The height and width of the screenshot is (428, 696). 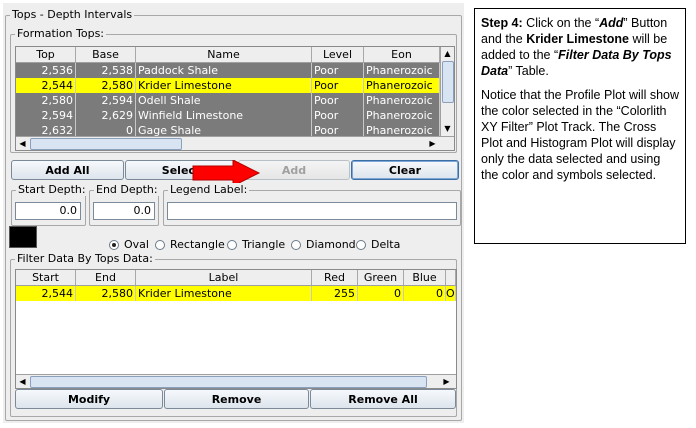 What do you see at coordinates (235, 143) in the screenshot?
I see `formation-tops-hscrollbar: ◀ ▶` at bounding box center [235, 143].